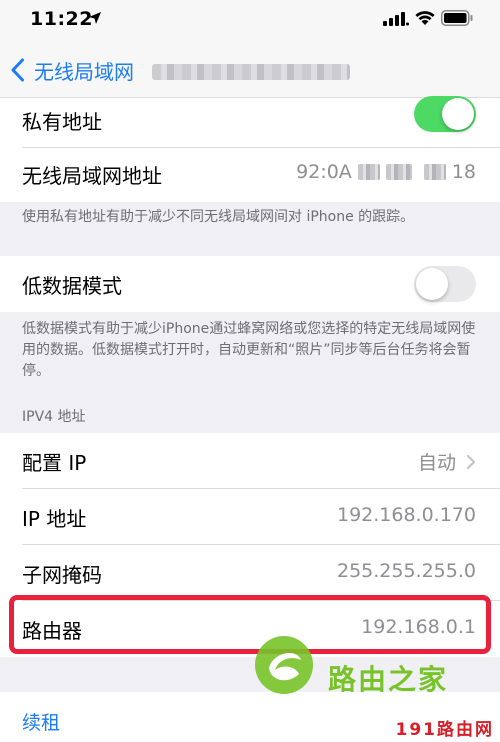 The height and width of the screenshot is (742, 500). Describe the element at coordinates (250, 20) in the screenshot. I see `status-bar: 11:22` at that location.